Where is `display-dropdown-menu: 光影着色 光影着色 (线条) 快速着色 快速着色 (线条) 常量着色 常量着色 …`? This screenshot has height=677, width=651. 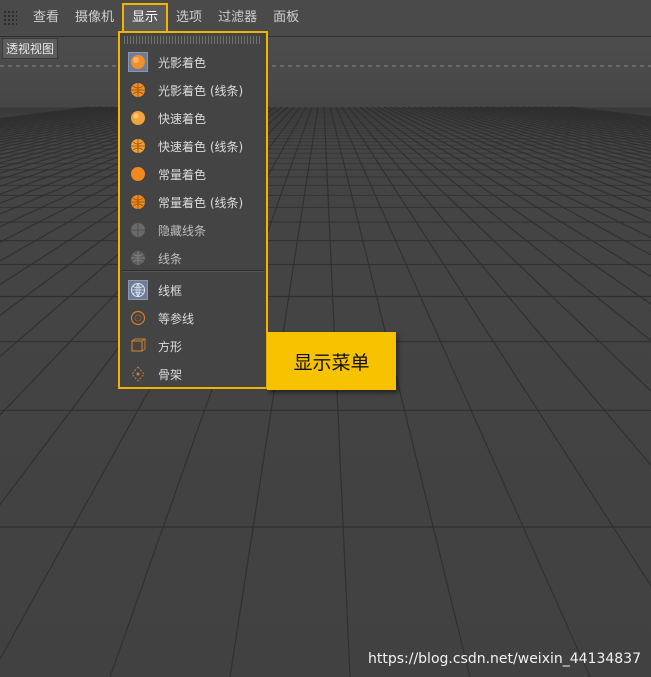 display-dropdown-menu: 光影着色 光影着色 (线条) 快速着色 快速着色 (线条) 常量着色 常量着色 … is located at coordinates (193, 210).